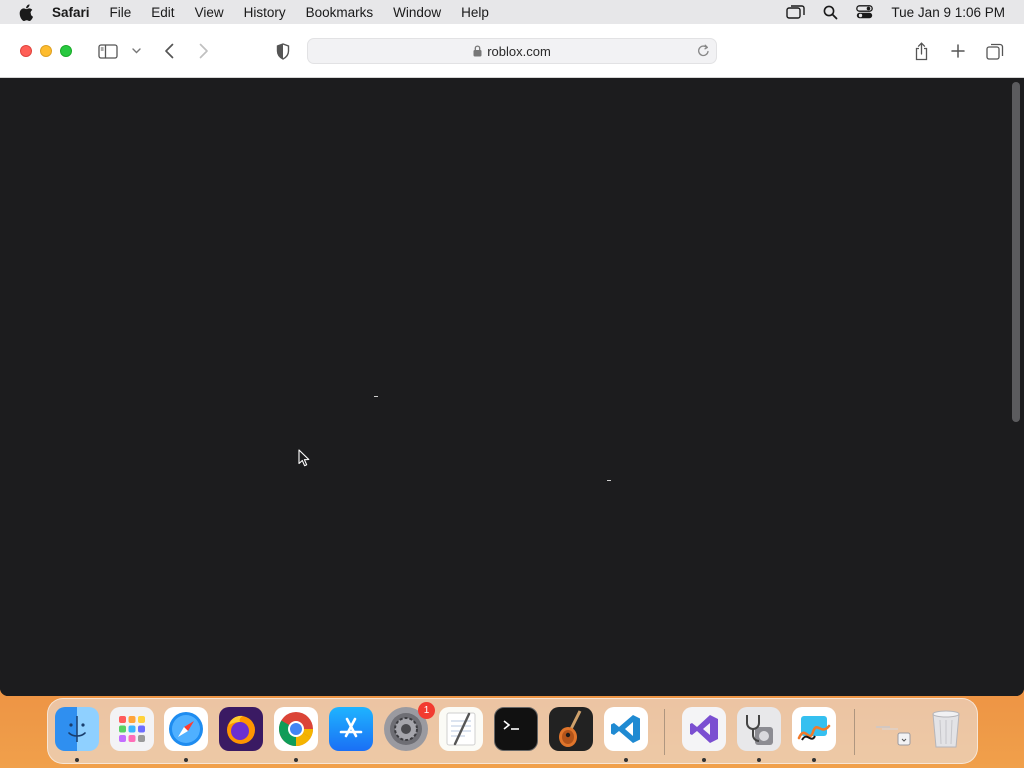 The width and height of the screenshot is (1024, 768). I want to click on apple-logo-icon, so click(27, 12).